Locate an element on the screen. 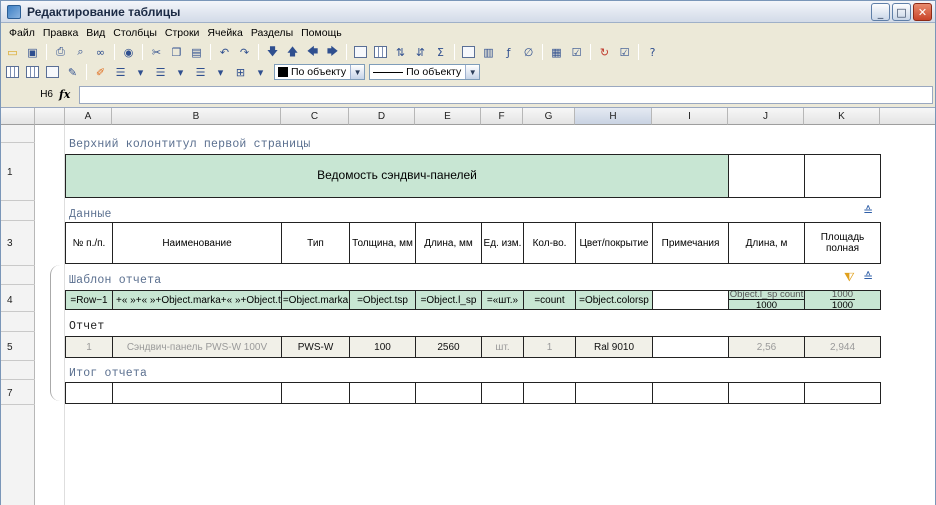  form-icon is located at coordinates (468, 52).